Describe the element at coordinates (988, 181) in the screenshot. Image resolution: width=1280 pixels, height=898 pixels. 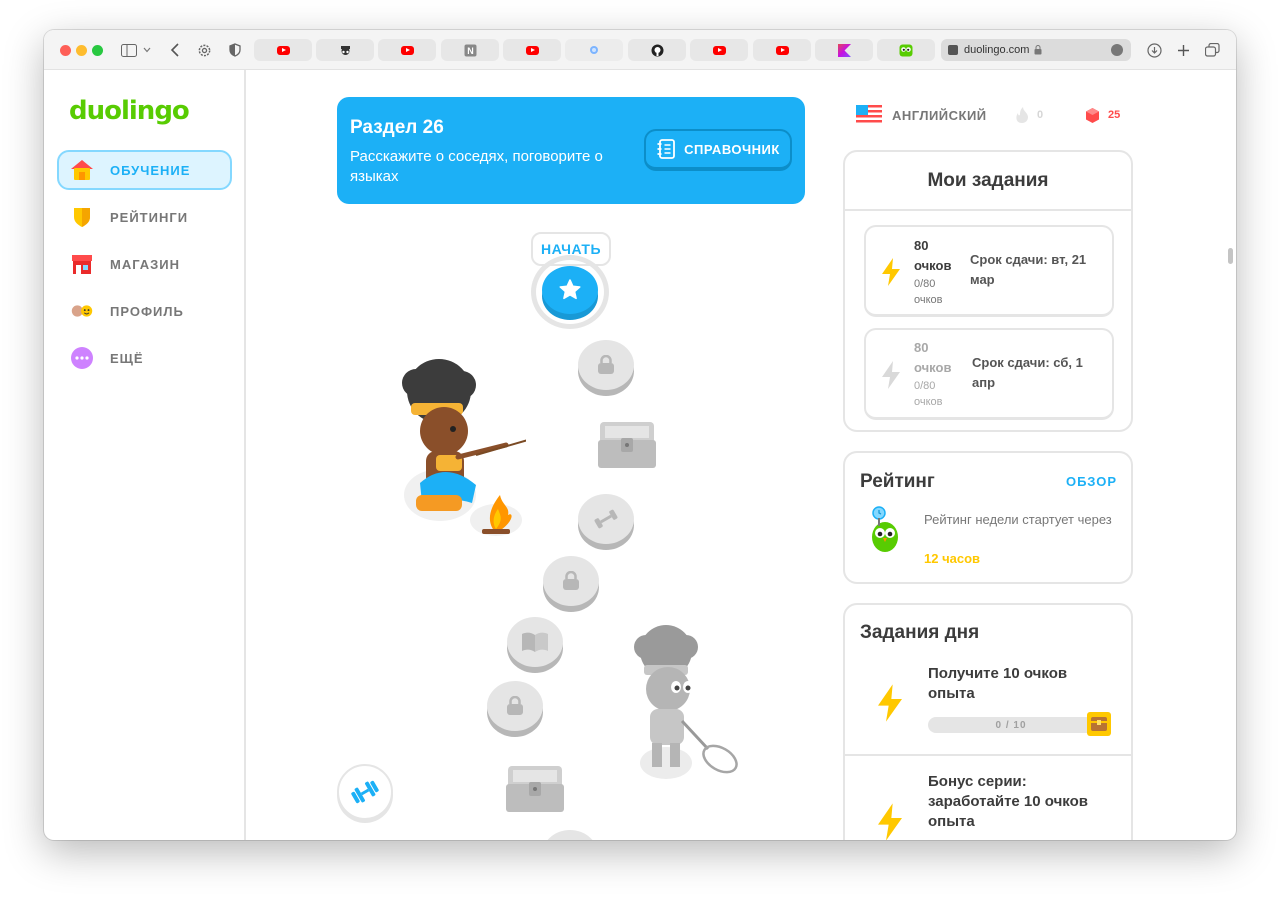
I see `quests-title: Мои задания` at that location.